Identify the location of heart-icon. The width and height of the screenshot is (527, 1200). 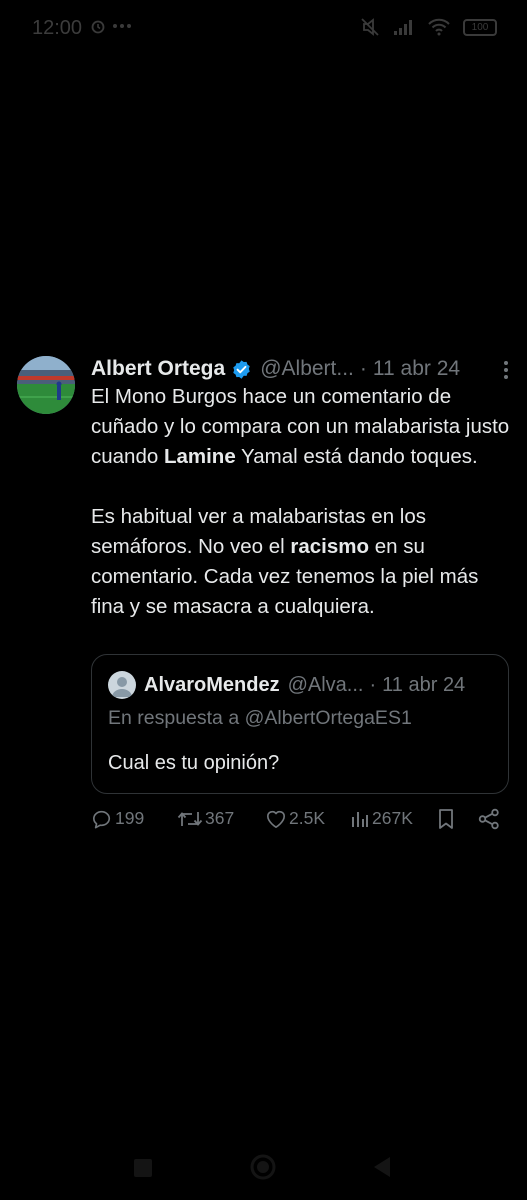
(276, 819).